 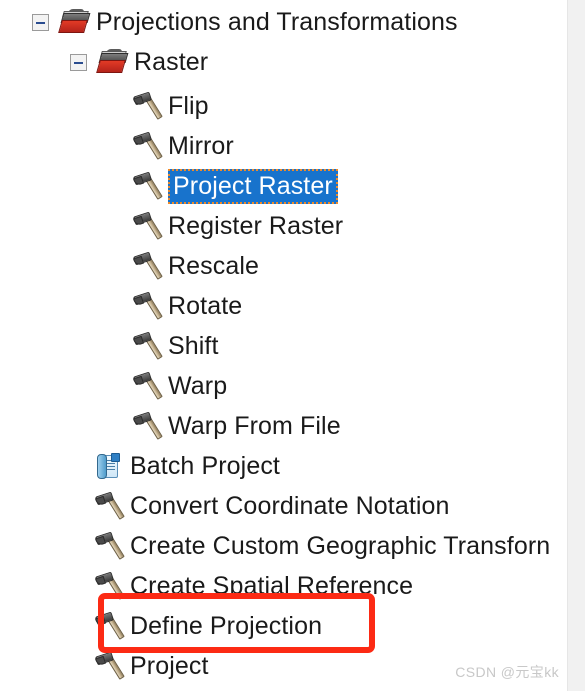 I want to click on tree-item: Register Raster, so click(x=225, y=226).